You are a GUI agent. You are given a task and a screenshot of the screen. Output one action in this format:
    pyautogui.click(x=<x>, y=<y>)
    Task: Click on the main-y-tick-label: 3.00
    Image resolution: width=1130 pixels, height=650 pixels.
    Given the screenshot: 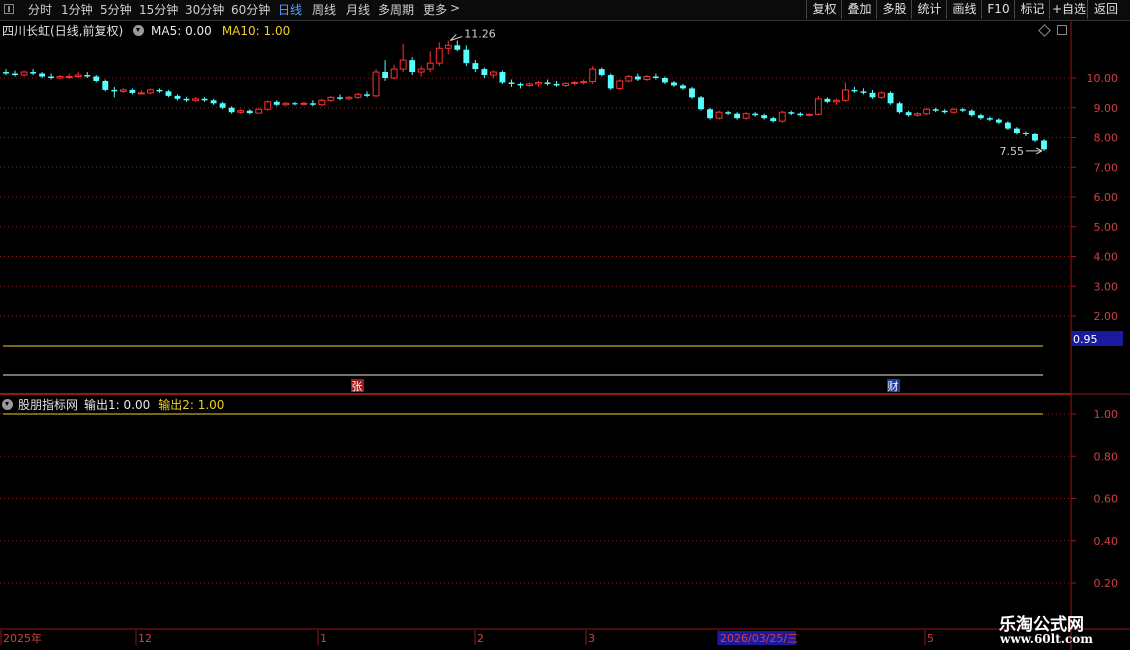 What is the action you would take?
    pyautogui.click(x=1106, y=286)
    